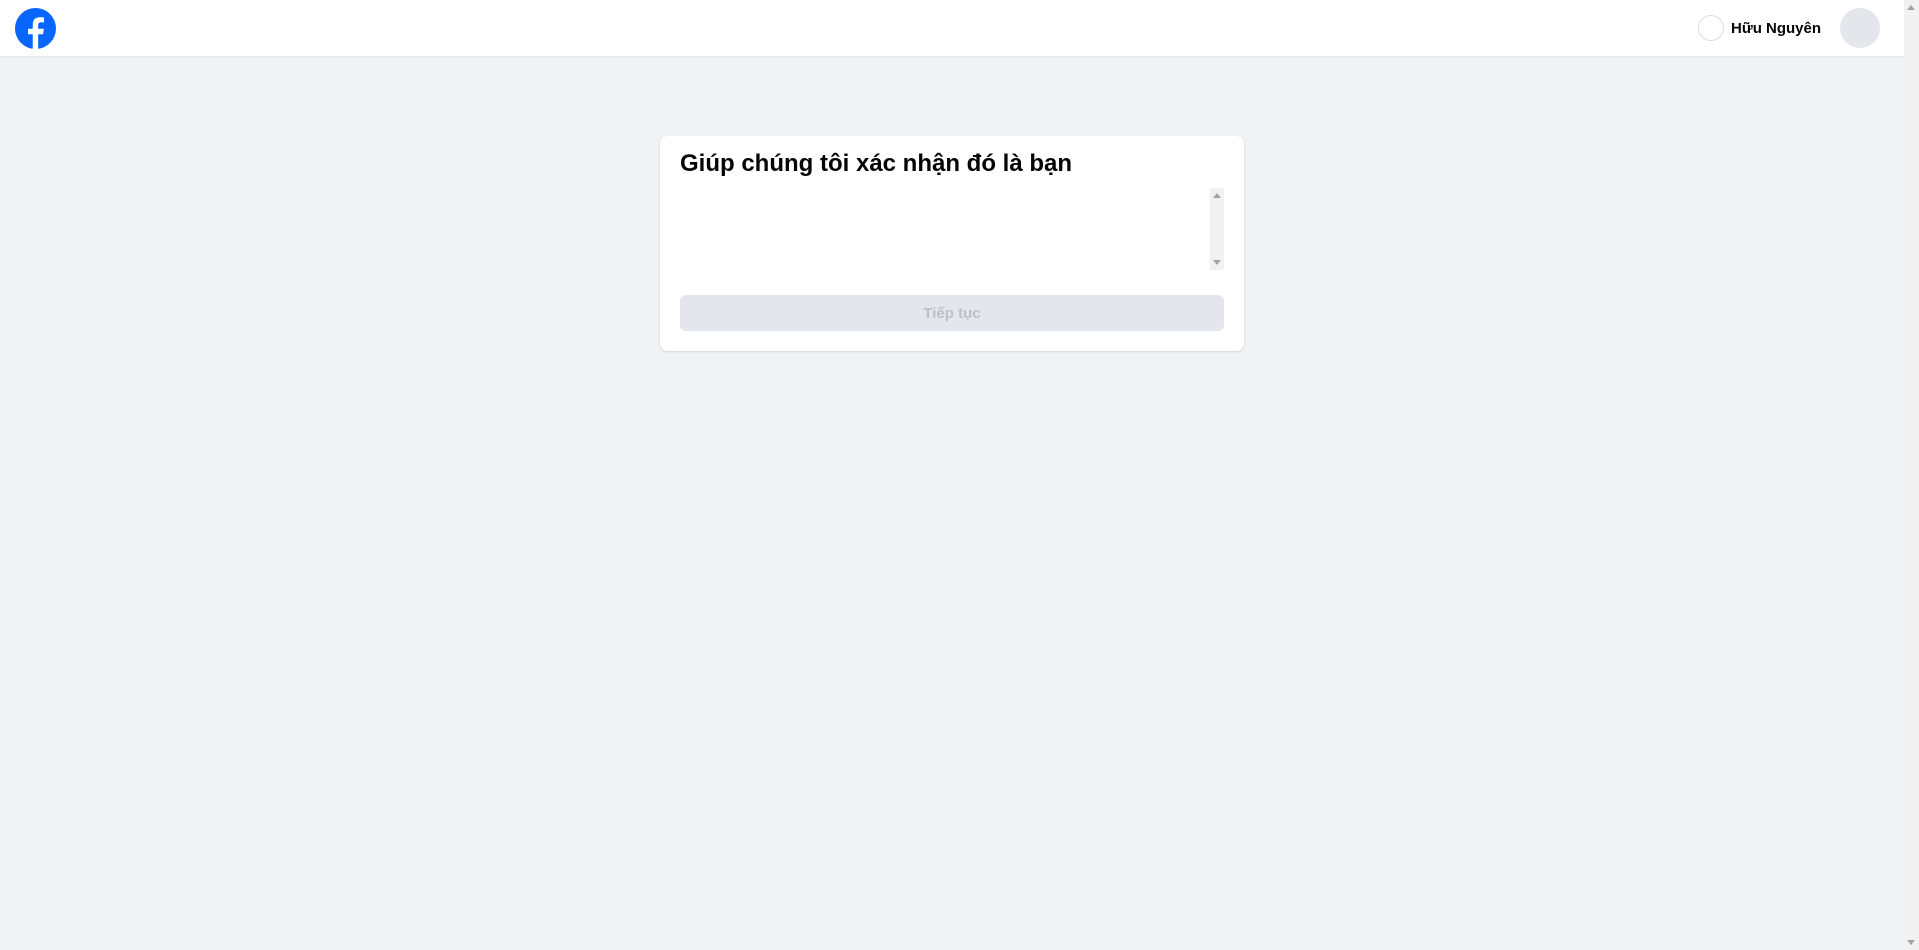 This screenshot has width=1919, height=950. Describe the element at coordinates (952, 28) in the screenshot. I see `top-navigation-bar: Hữu Nguyên` at that location.